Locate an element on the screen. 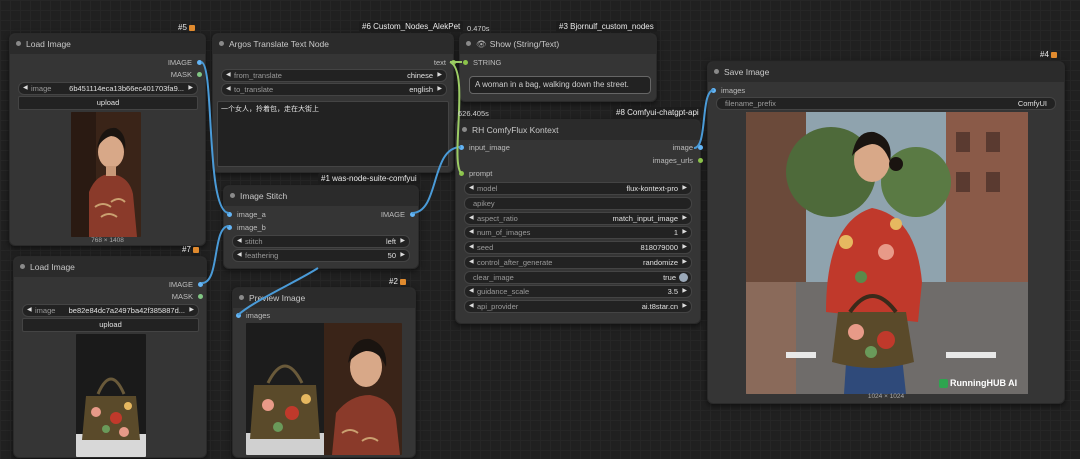  node-title-bar: Preview Image is located at coordinates (324, 298).